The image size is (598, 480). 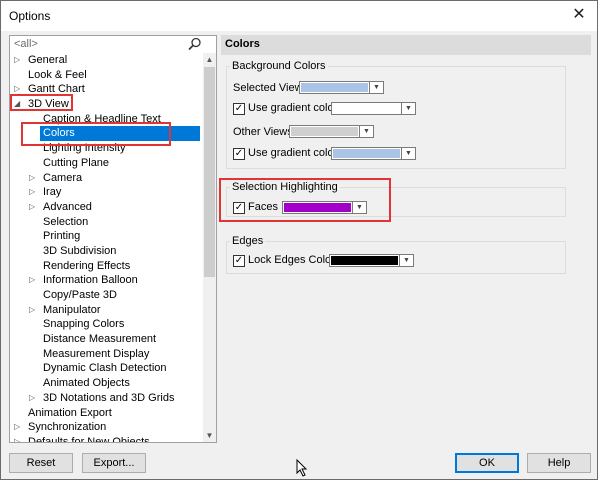 What do you see at coordinates (48, 60) in the screenshot?
I see `tree-item-label: General` at bounding box center [48, 60].